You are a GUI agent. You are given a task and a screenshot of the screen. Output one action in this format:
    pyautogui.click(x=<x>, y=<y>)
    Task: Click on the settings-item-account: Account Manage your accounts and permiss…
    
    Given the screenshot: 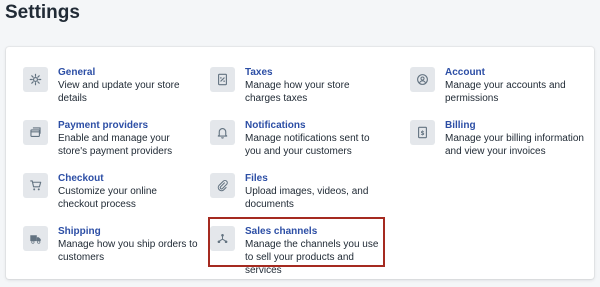 What is the action you would take?
    pyautogui.click(x=497, y=85)
    